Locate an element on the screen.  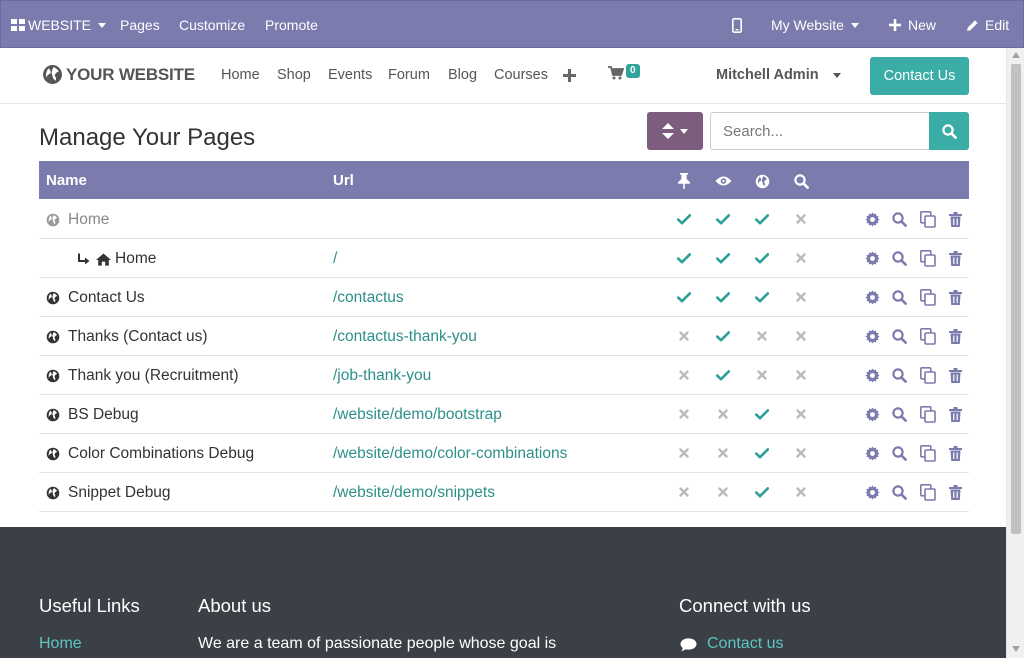
nav-home: Home is located at coordinates (240, 75).